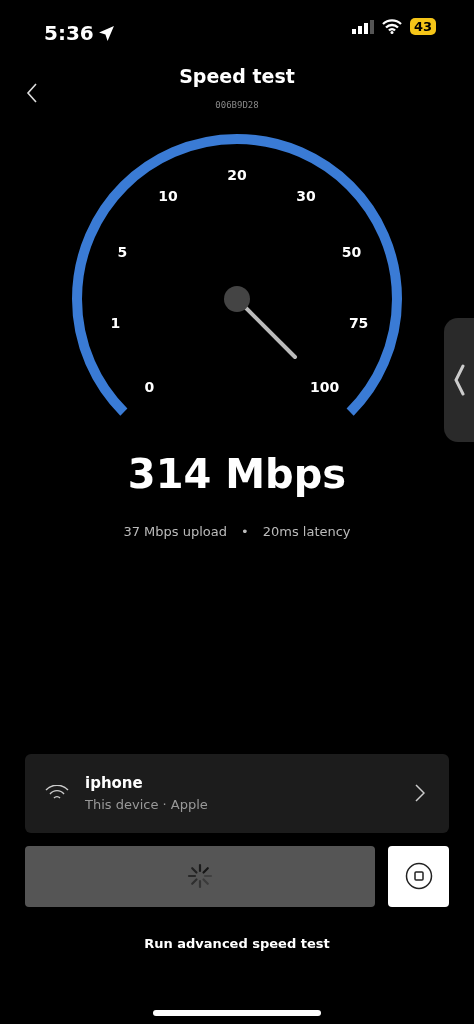  I want to click on page-title: Speed test, so click(237, 76).